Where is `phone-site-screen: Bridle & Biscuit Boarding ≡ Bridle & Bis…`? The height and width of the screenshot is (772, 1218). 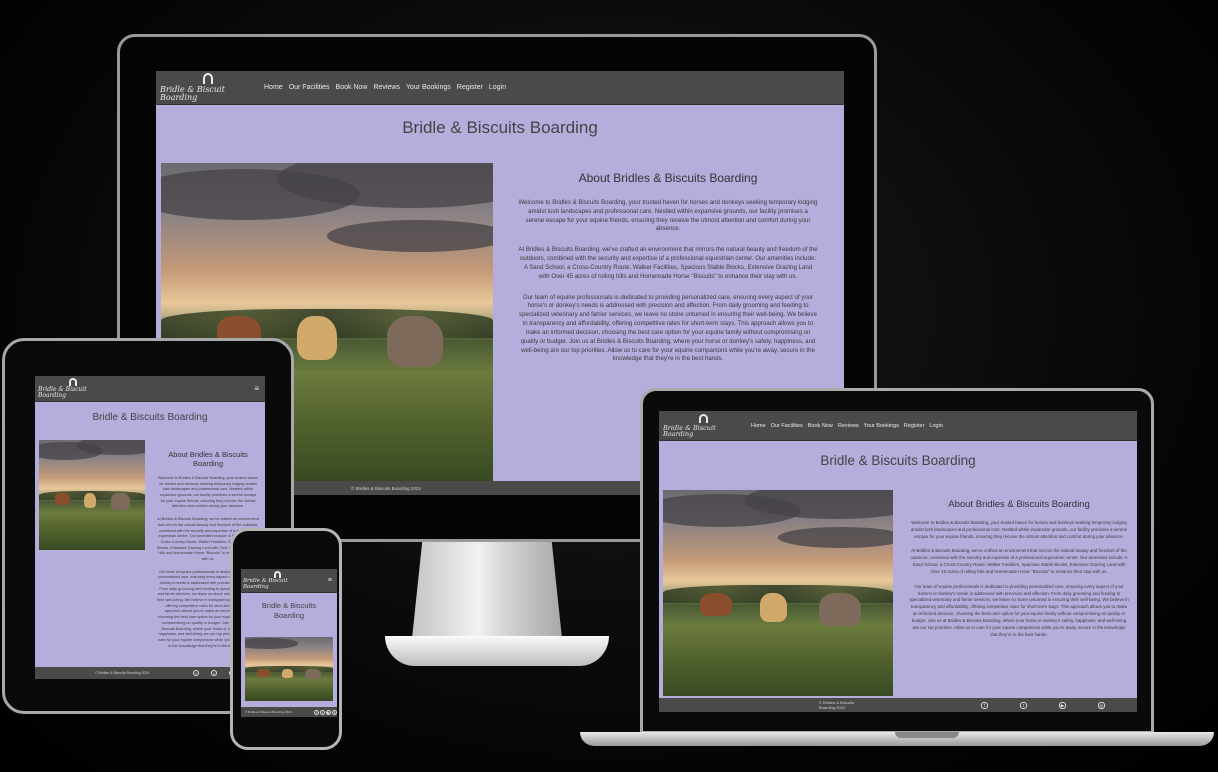
phone-site-screen: Bridle & Biscuit Boarding ≡ Bridle & Bis… is located at coordinates (289, 643).